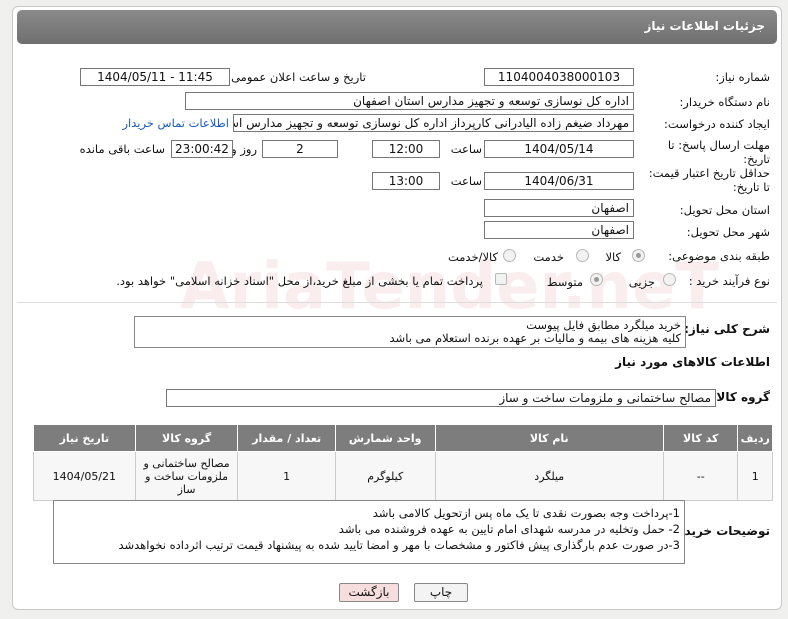 This screenshot has height=619, width=788. Describe the element at coordinates (501, 279) in the screenshot. I see `treasury-payment-checkbox` at that location.